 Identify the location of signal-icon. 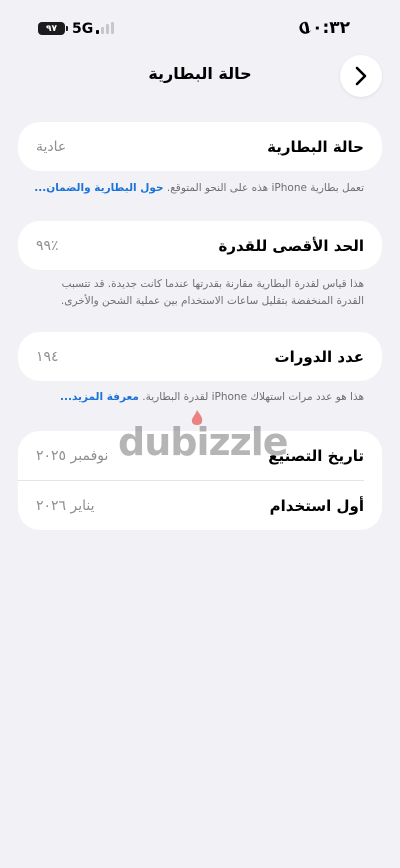
(105, 28).